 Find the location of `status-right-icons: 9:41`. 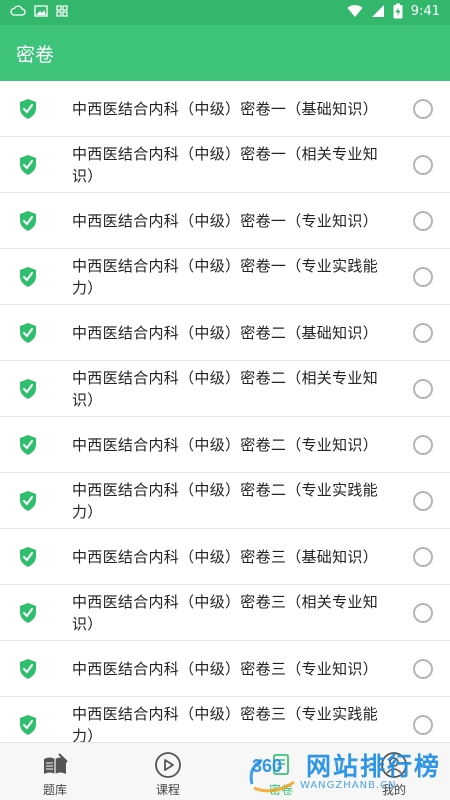

status-right-icons: 9:41 is located at coordinates (393, 11).